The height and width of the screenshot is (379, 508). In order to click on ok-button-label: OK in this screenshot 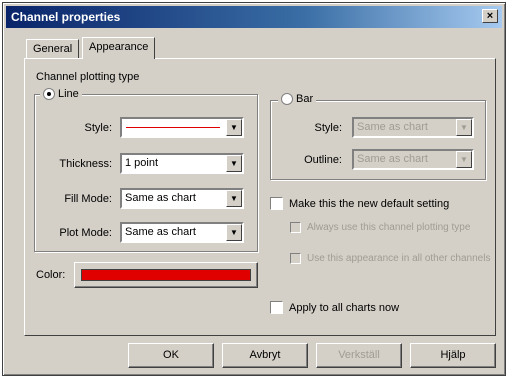, I will do `click(171, 355)`.